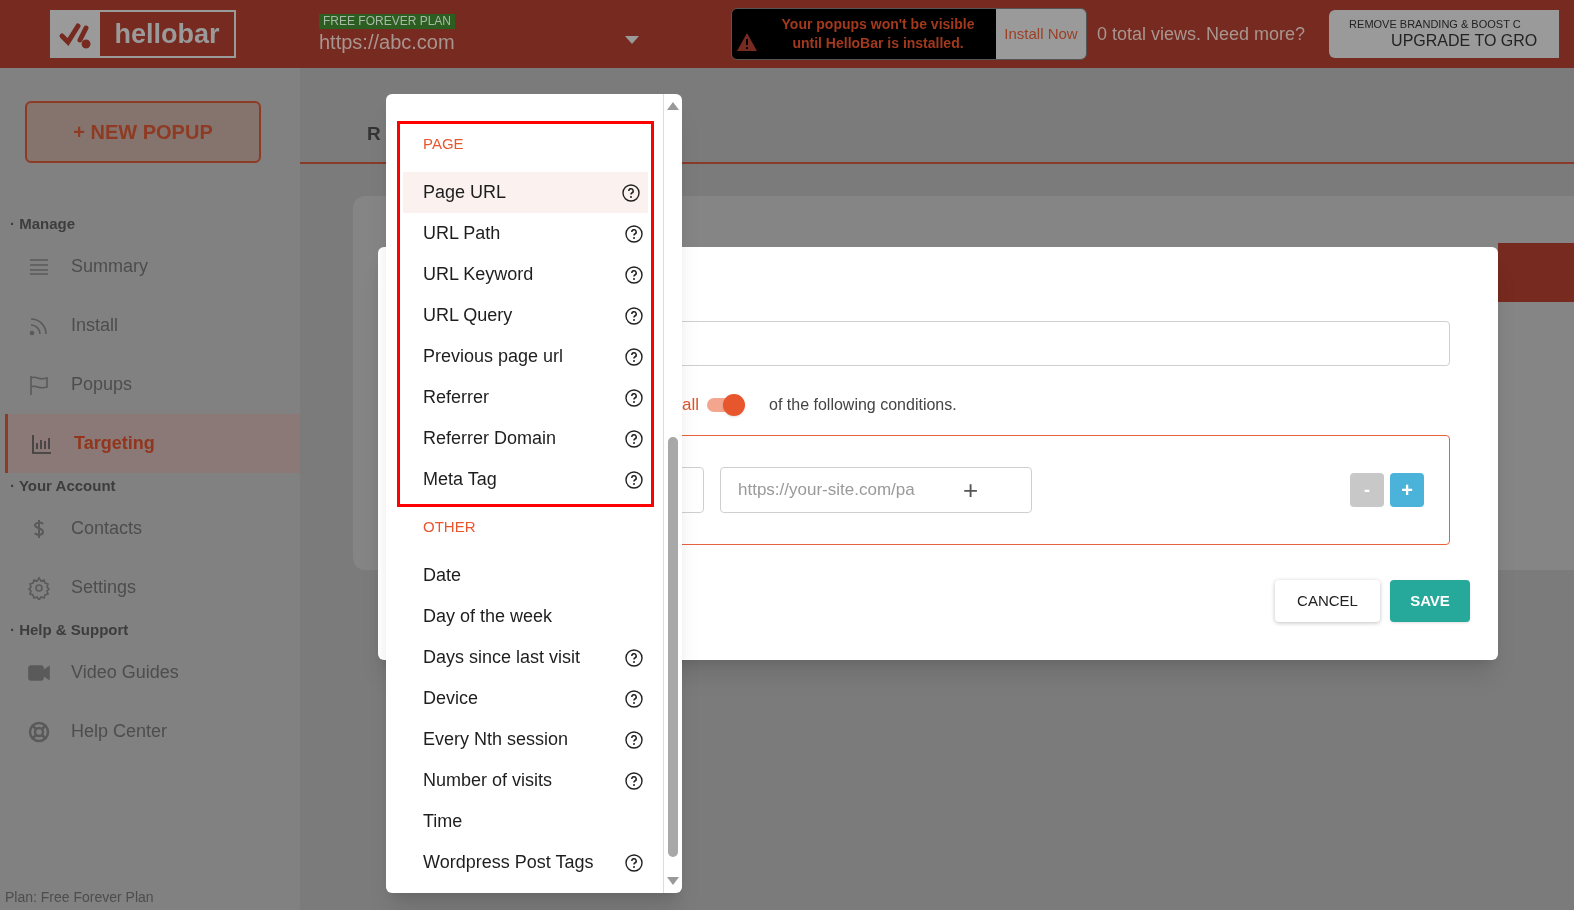 This screenshot has height=910, width=1574. Describe the element at coordinates (747, 42) in the screenshot. I see `warning-icon` at that location.